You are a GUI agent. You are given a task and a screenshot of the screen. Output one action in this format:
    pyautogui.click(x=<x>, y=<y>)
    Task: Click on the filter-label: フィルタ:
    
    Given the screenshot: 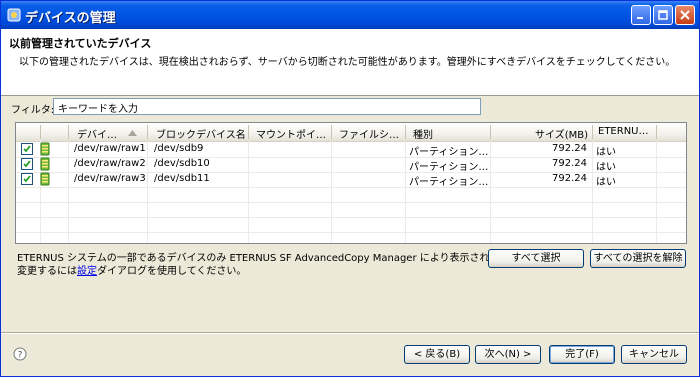 What is the action you would take?
    pyautogui.click(x=33, y=110)
    